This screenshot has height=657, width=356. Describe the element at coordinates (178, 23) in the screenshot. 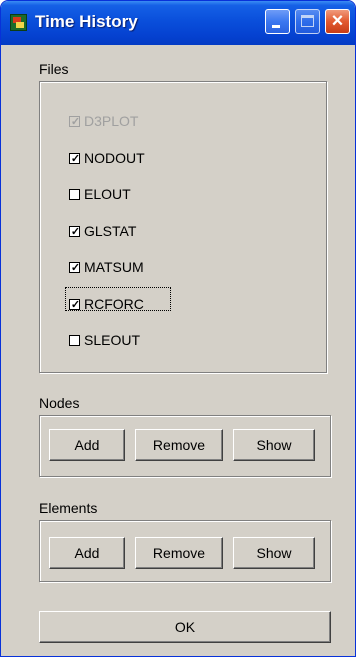

I see `title-bar: Time History ×` at that location.